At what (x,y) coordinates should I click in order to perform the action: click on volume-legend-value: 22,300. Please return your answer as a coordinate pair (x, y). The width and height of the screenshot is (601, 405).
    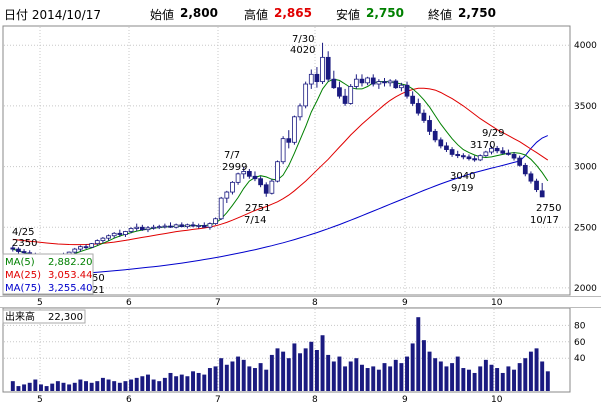
    Looking at the image, I should click on (65, 317).